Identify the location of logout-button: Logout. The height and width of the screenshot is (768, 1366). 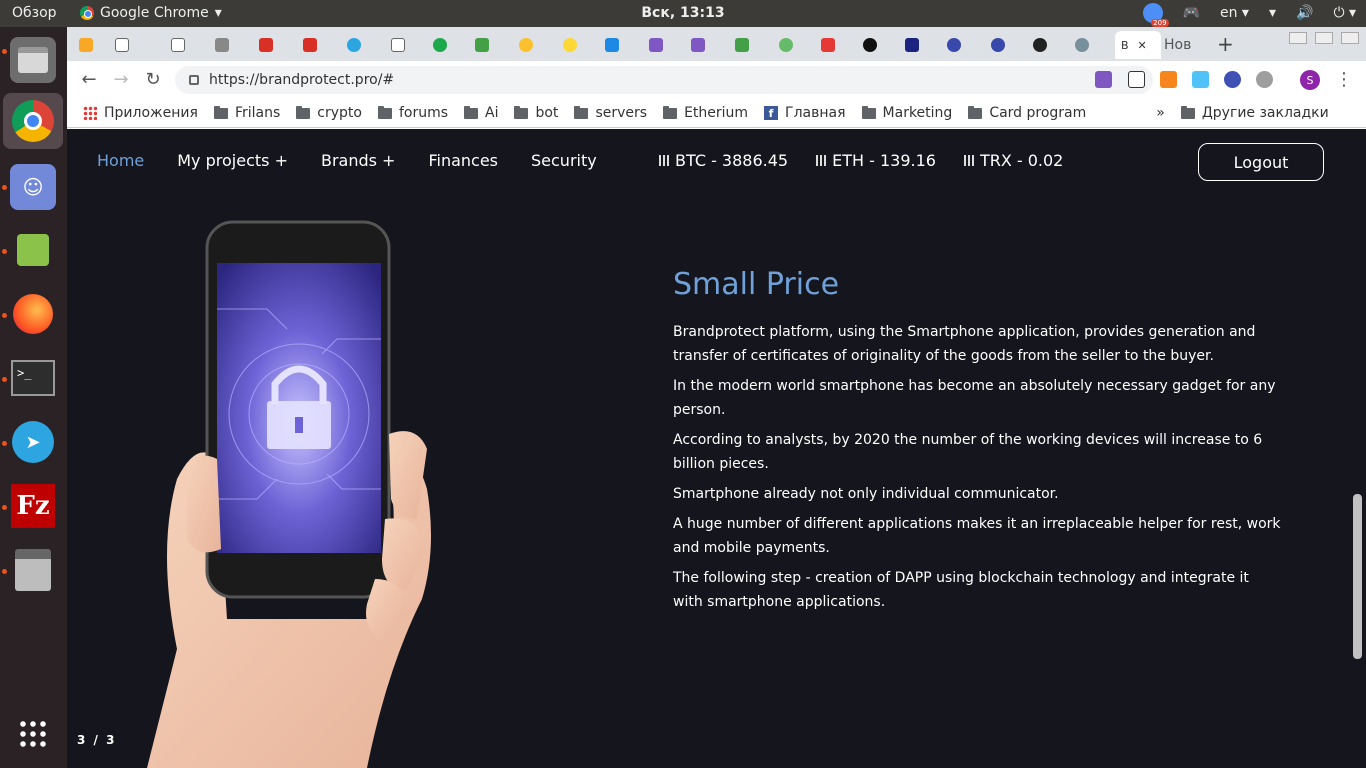
(1261, 162).